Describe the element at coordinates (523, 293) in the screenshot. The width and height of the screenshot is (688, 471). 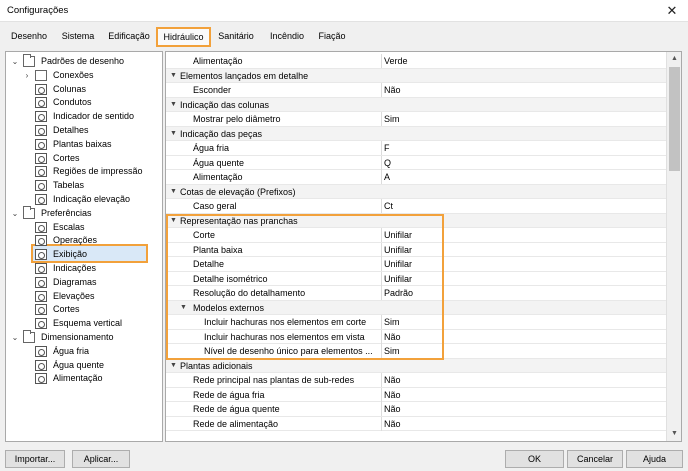
I see `property-value: Padrão` at that location.